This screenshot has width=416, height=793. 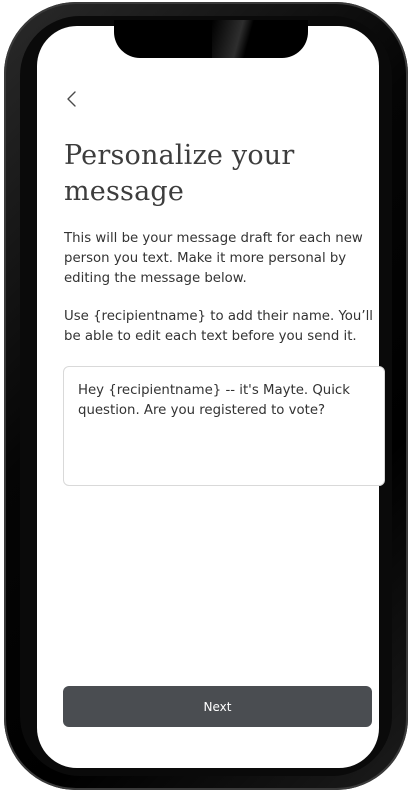 I want to click on back-chevron-icon, so click(x=73, y=99).